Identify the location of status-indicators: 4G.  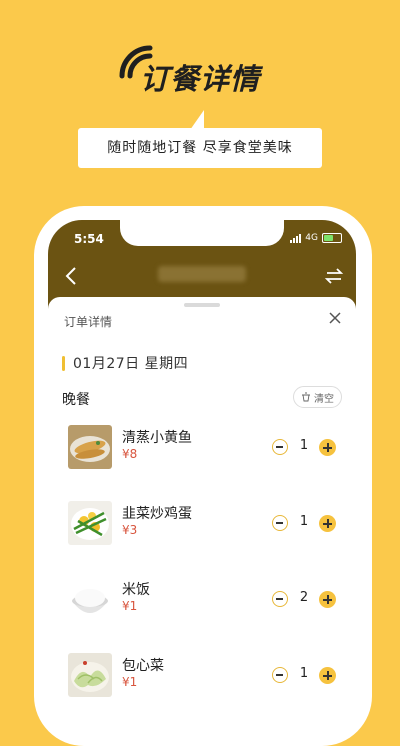
(316, 238).